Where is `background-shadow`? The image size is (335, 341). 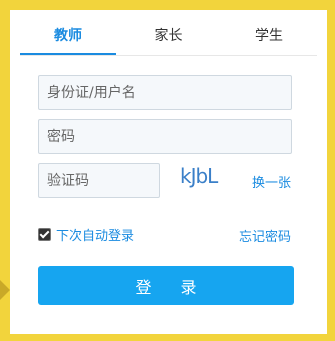
background-shadow is located at coordinates (5, 290).